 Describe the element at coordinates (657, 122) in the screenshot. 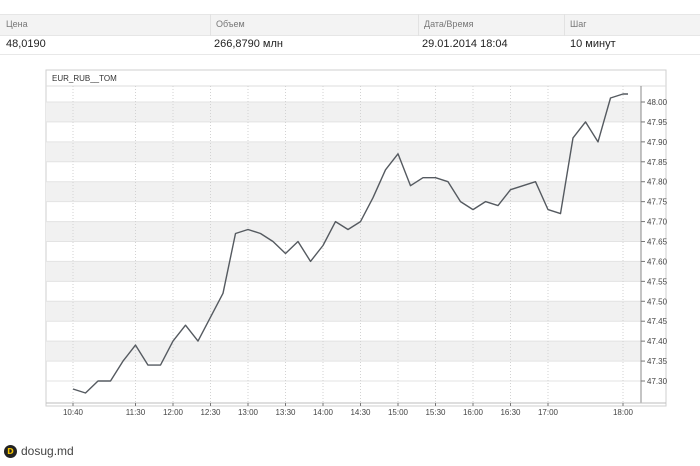

I see `y-tick-label: 47.95` at that location.